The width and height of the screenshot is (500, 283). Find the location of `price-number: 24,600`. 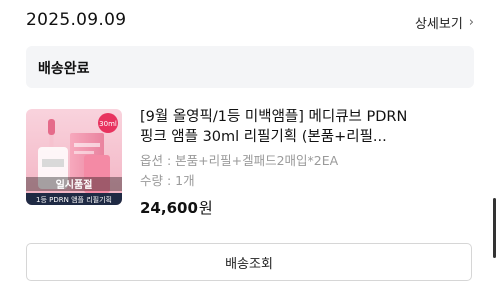

price-number: 24,600 is located at coordinates (169, 208).